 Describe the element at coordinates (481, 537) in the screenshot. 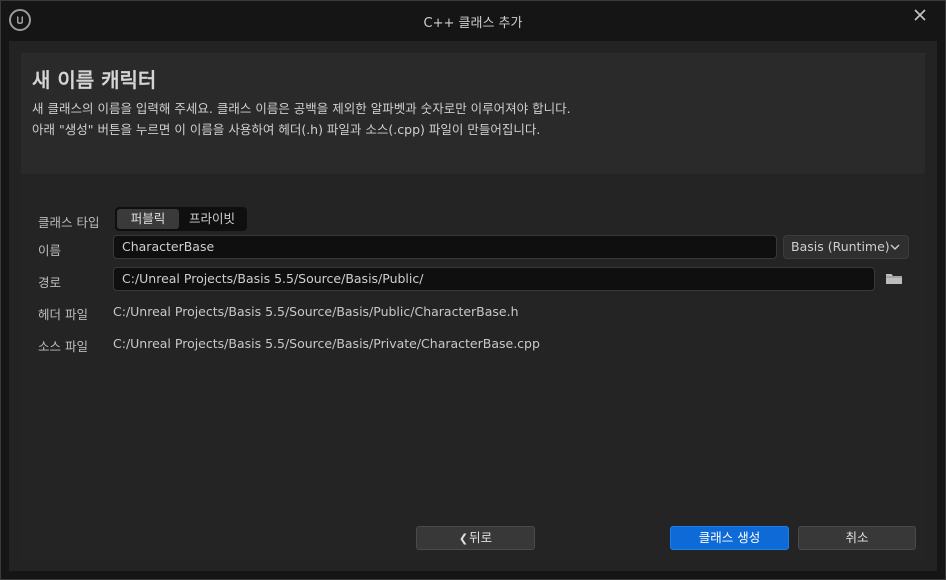

I see `back-button-label: 뒤로` at that location.